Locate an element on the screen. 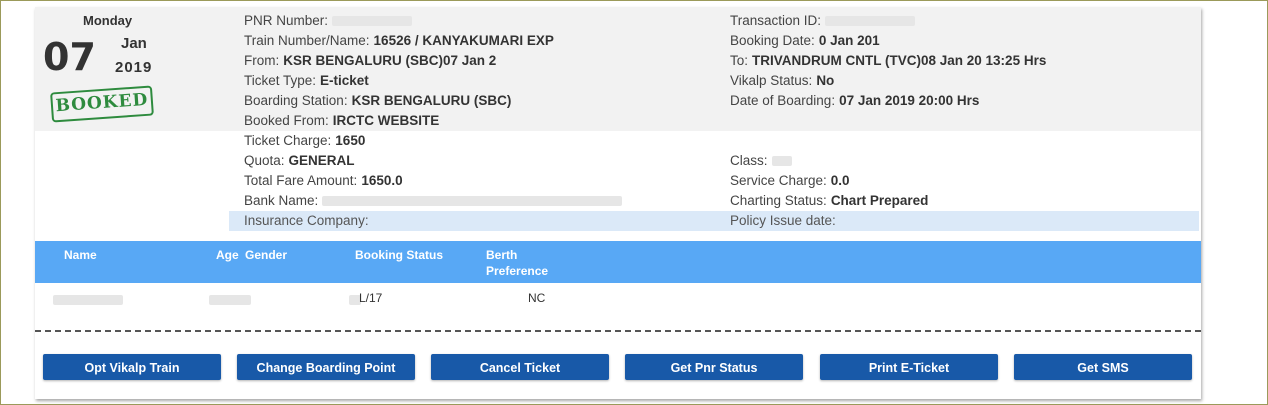 This screenshot has width=1268, height=405. service-charge-value: 0.0 is located at coordinates (840, 180).